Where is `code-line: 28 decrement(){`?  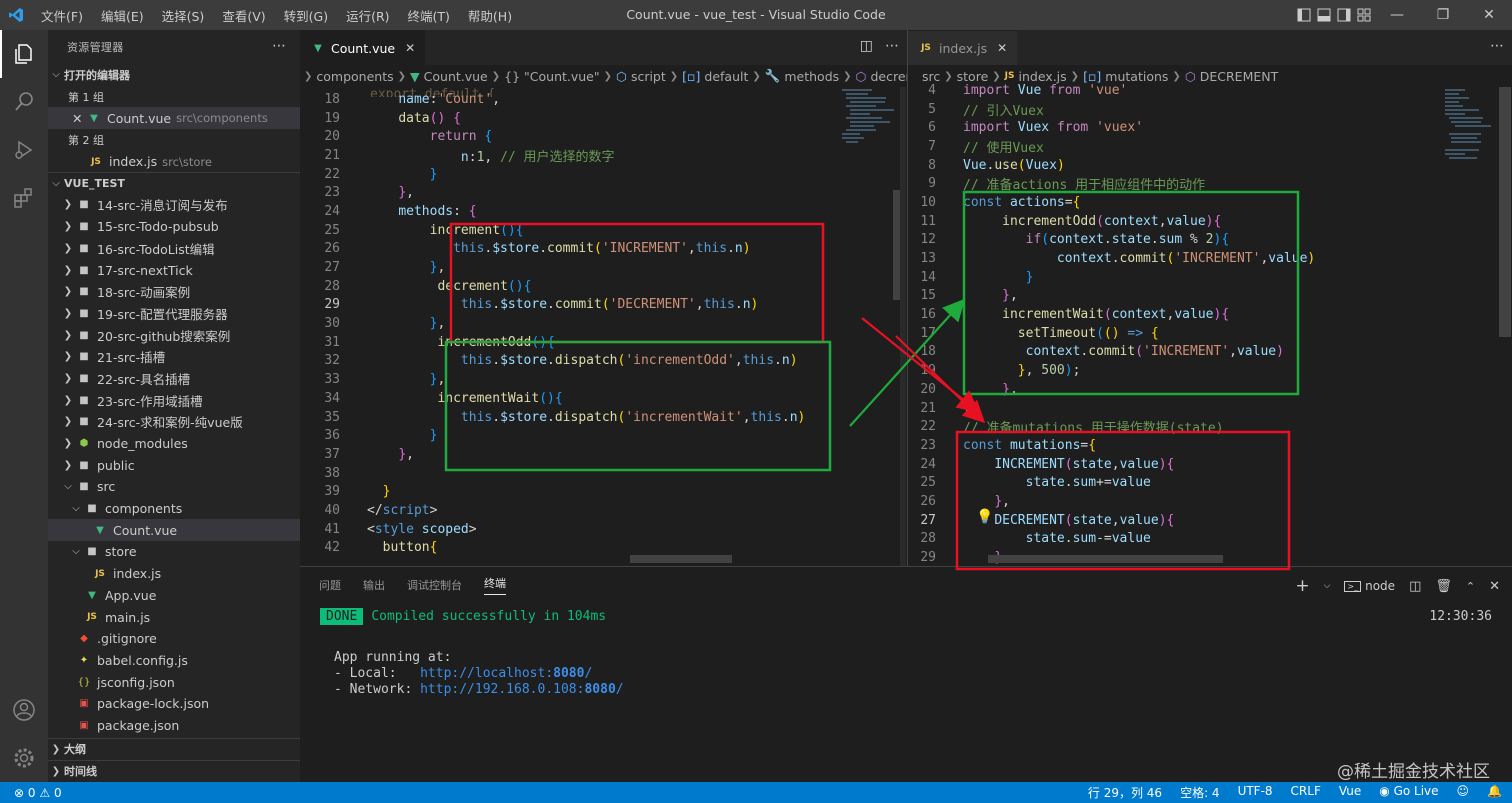 code-line: 28 decrement(){ is located at coordinates (603, 286).